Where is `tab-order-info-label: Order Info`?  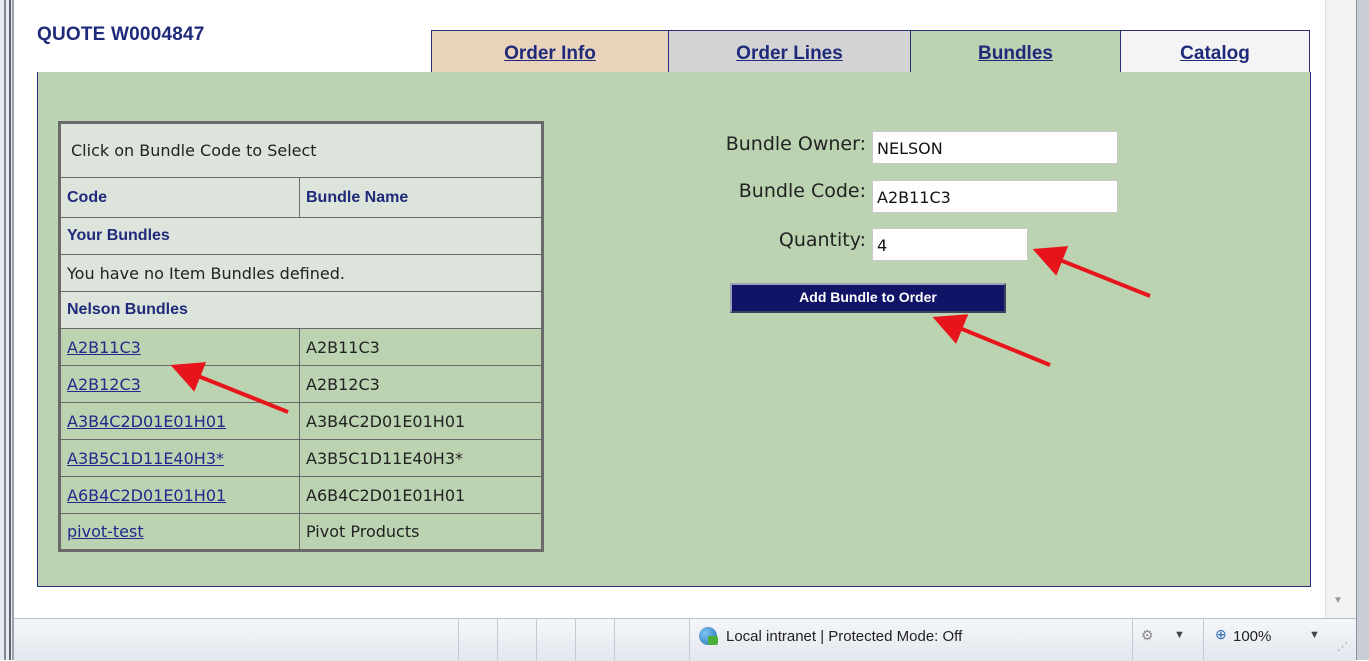
tab-order-info-label: Order Info is located at coordinates (550, 53).